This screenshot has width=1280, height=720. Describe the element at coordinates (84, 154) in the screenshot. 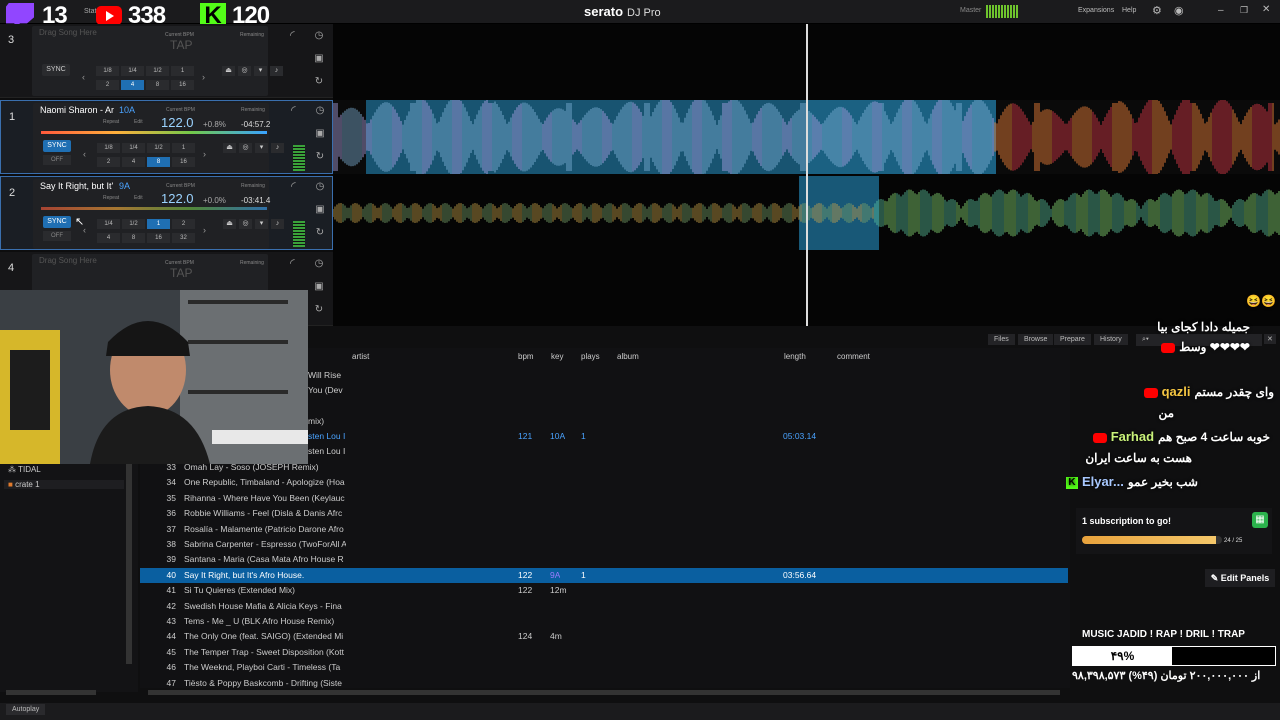

I see `loop-prev-icon: ‹` at that location.